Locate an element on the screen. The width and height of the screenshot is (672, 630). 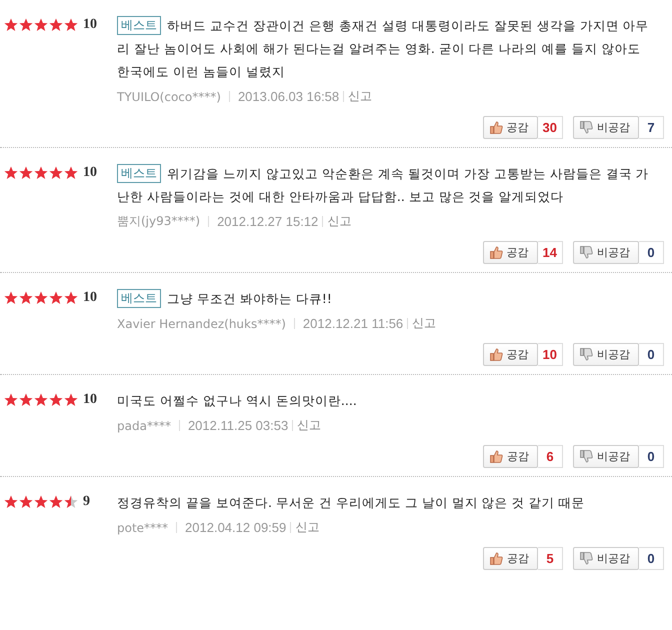
review-text: 베스트 그냥 무조건 봐야하는 다큐!! is located at coordinates (384, 298).